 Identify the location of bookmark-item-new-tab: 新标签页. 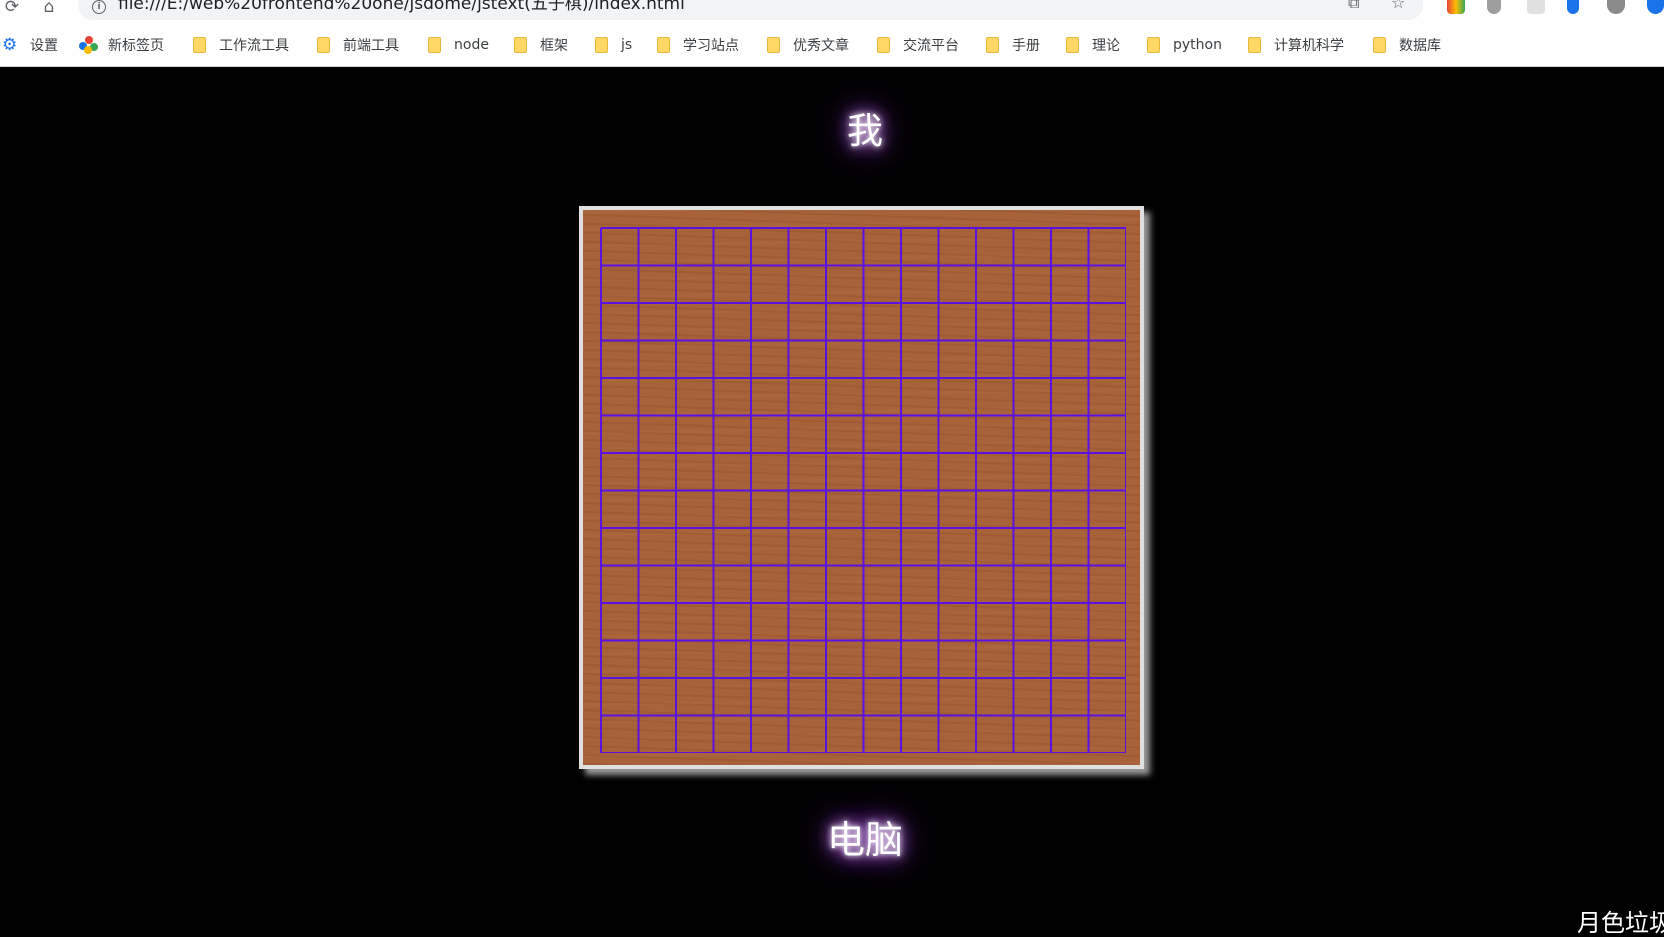
(121, 45).